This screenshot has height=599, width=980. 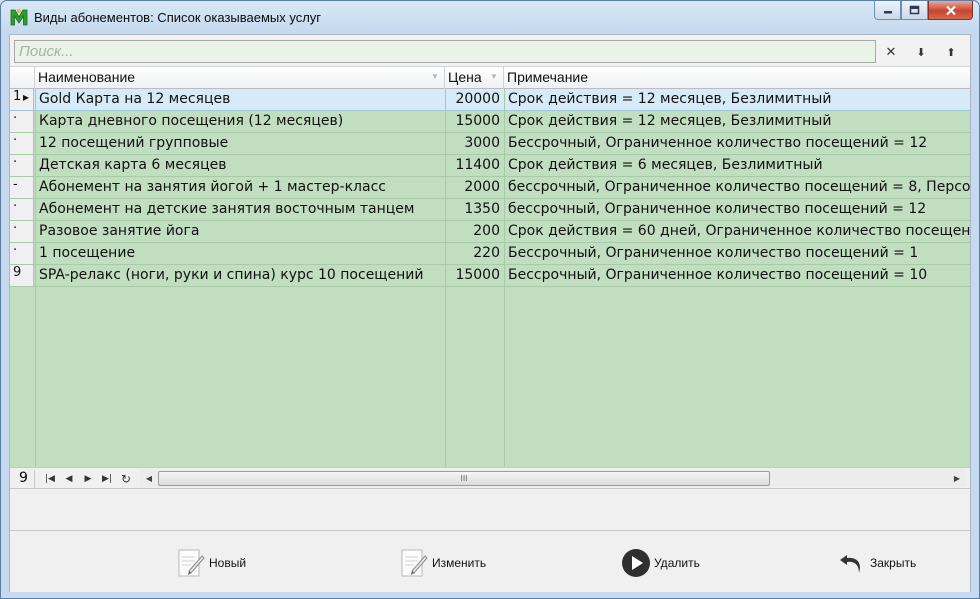 What do you see at coordinates (490, 562) in the screenshot?
I see `action-bar: Новый Изменить Удалить Закрыть` at bounding box center [490, 562].